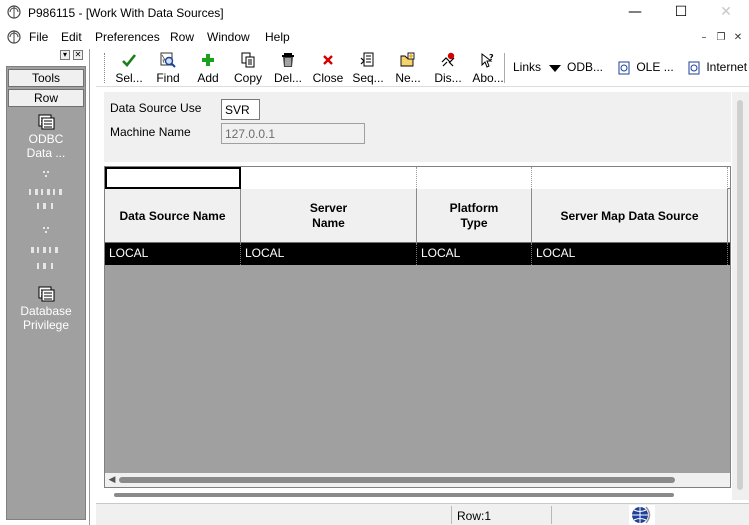 Image resolution: width=749 pixels, height=525 pixels. I want to click on form-horizontal-scrollbar, so click(417, 495).